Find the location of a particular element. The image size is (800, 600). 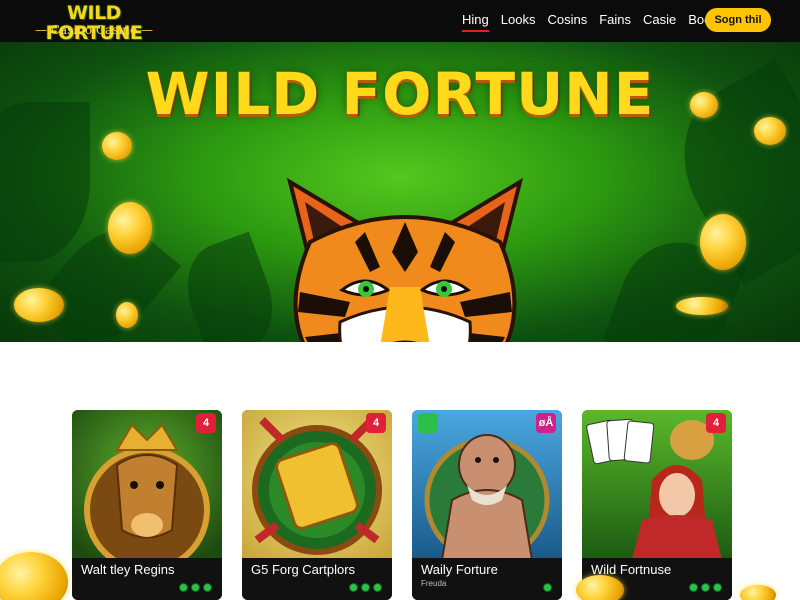

card-footer: Waily Forture Freuda is located at coordinates (487, 579).